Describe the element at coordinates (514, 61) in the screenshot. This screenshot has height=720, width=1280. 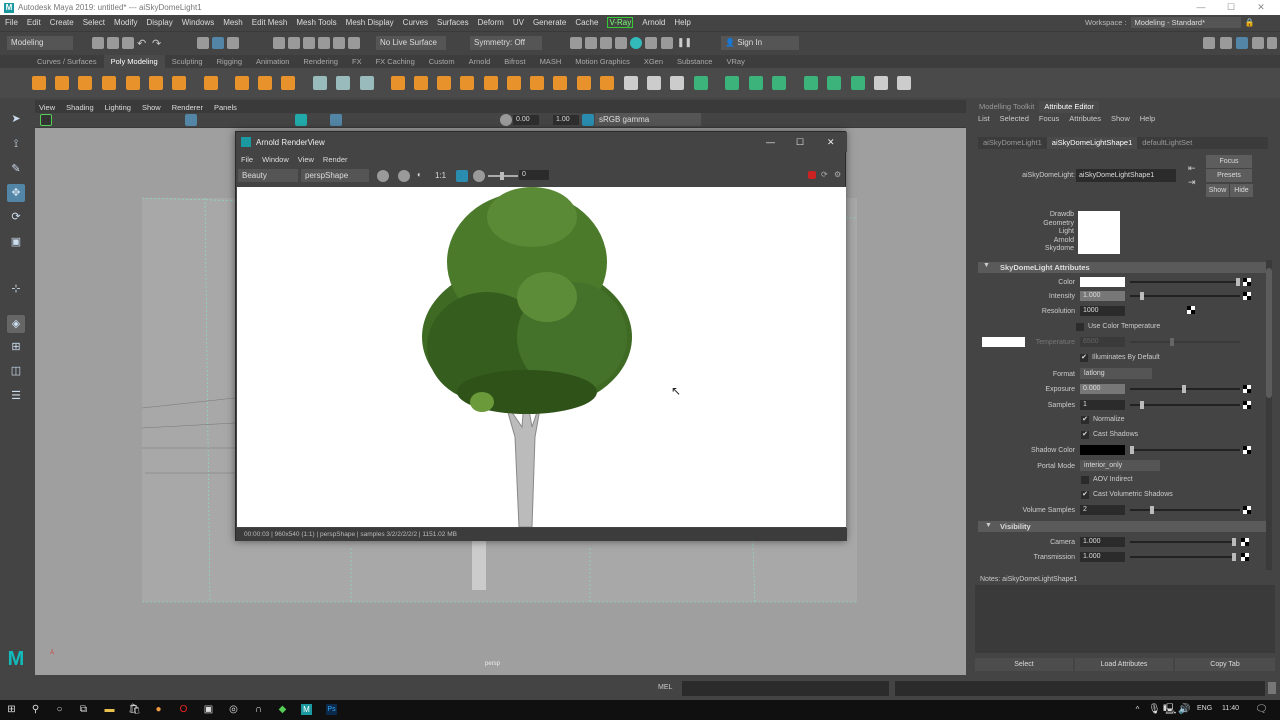
I see `shelf-tab-bifrost: Bifrost` at that location.